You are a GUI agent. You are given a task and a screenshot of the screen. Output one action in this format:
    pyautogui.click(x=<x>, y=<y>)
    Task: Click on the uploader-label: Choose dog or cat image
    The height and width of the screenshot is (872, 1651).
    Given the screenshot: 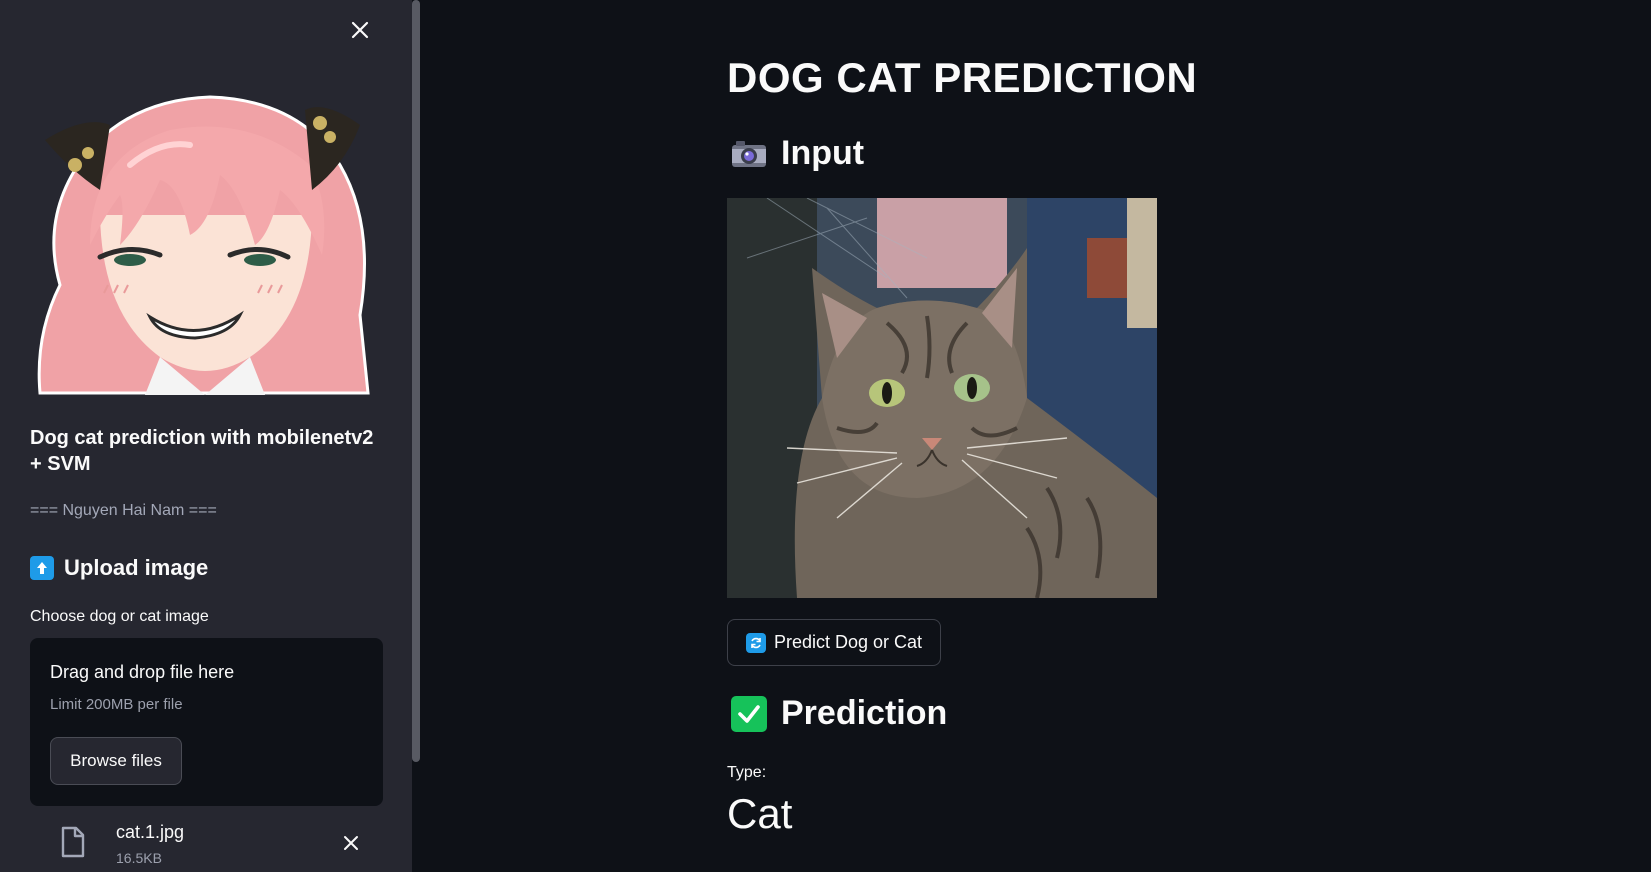 What is the action you would take?
    pyautogui.click(x=119, y=616)
    